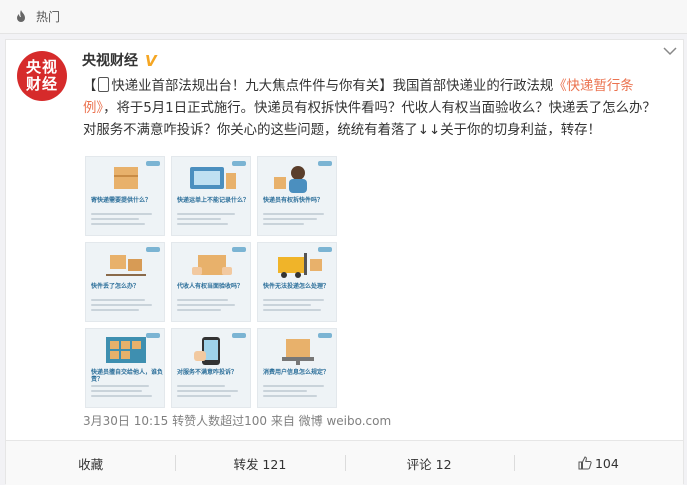 The height and width of the screenshot is (485, 687). I want to click on image-thumbnail: 快递员擅自交给他人，谁负责？, so click(125, 368).